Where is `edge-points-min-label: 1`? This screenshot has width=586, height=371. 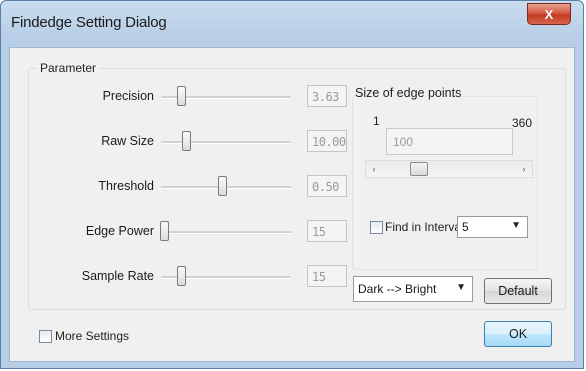 edge-points-min-label: 1 is located at coordinates (376, 121).